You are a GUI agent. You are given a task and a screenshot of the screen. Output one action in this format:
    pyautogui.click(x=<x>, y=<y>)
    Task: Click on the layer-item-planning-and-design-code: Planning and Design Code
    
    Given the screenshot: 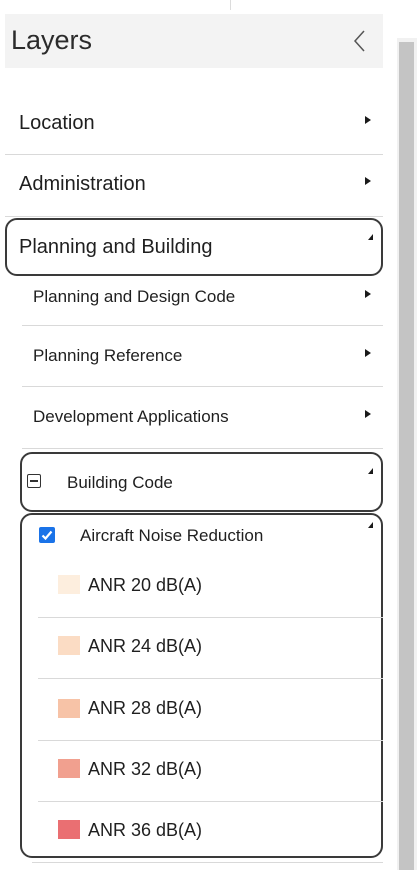 What is the action you would take?
    pyautogui.click(x=194, y=302)
    